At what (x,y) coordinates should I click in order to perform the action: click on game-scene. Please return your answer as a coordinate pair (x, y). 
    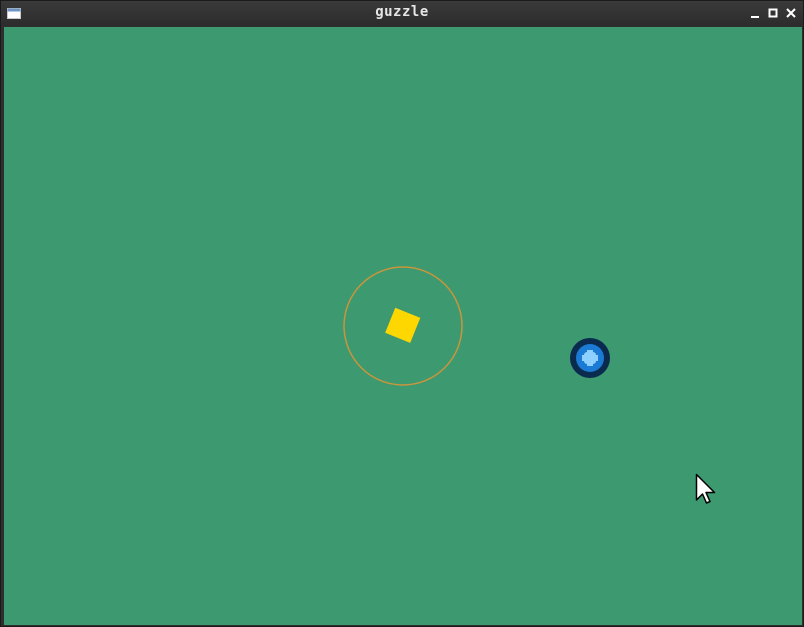
    Looking at the image, I should click on (476, 326).